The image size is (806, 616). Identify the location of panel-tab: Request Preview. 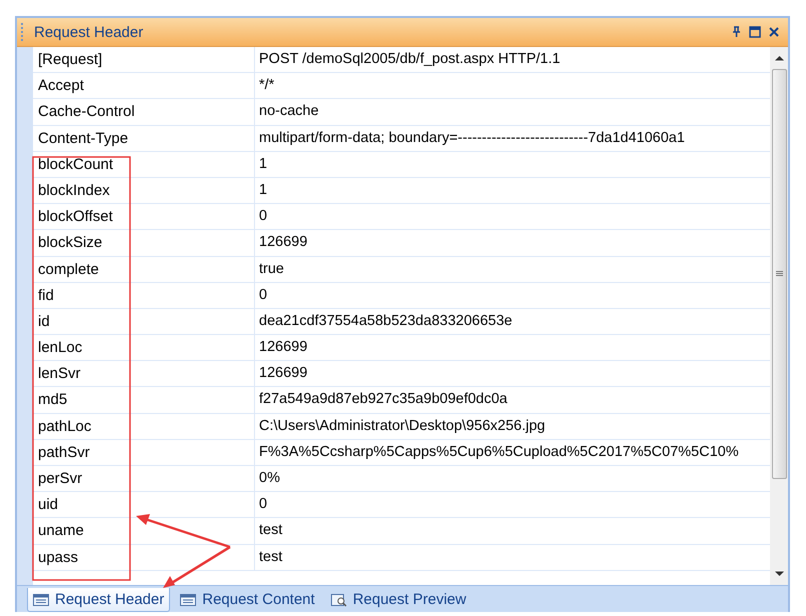
(398, 600).